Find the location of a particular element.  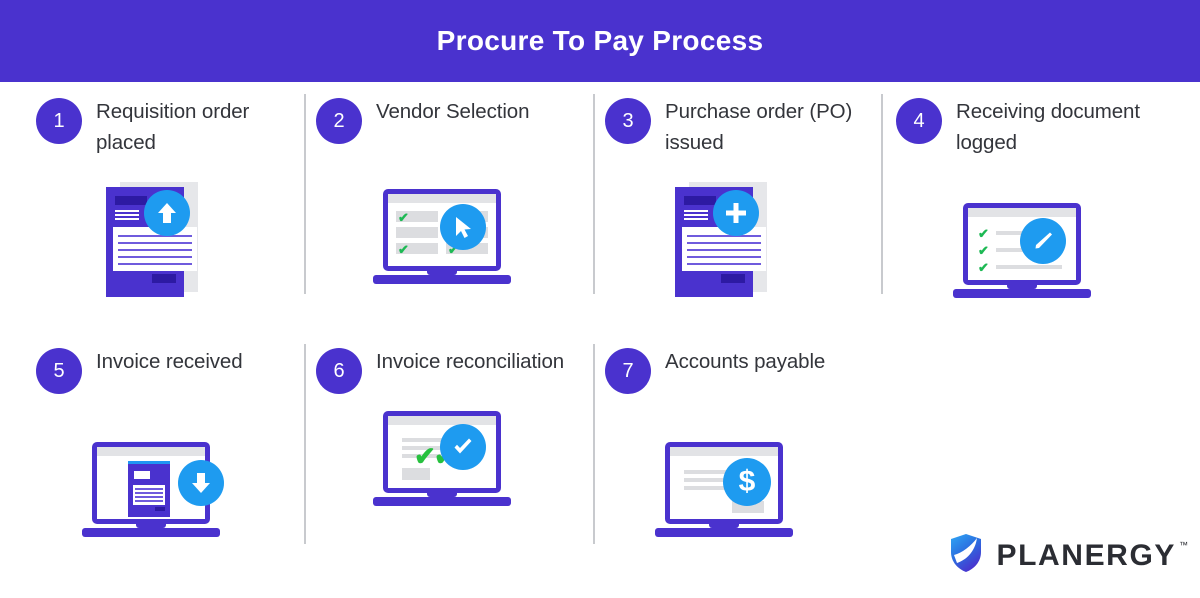

step-4: 4 Receiving document logged ✔ ✔ ✔ is located at coordinates (1036, 212).